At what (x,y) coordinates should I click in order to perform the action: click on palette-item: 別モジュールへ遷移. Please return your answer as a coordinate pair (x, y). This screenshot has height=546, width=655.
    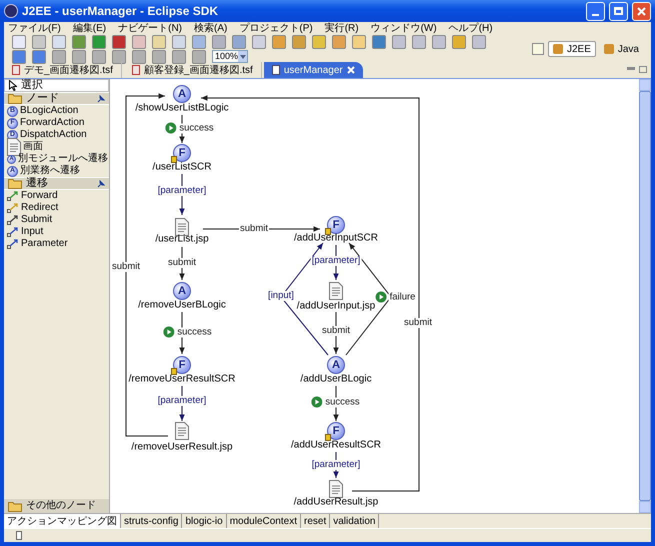
    Looking at the image, I should click on (63, 159).